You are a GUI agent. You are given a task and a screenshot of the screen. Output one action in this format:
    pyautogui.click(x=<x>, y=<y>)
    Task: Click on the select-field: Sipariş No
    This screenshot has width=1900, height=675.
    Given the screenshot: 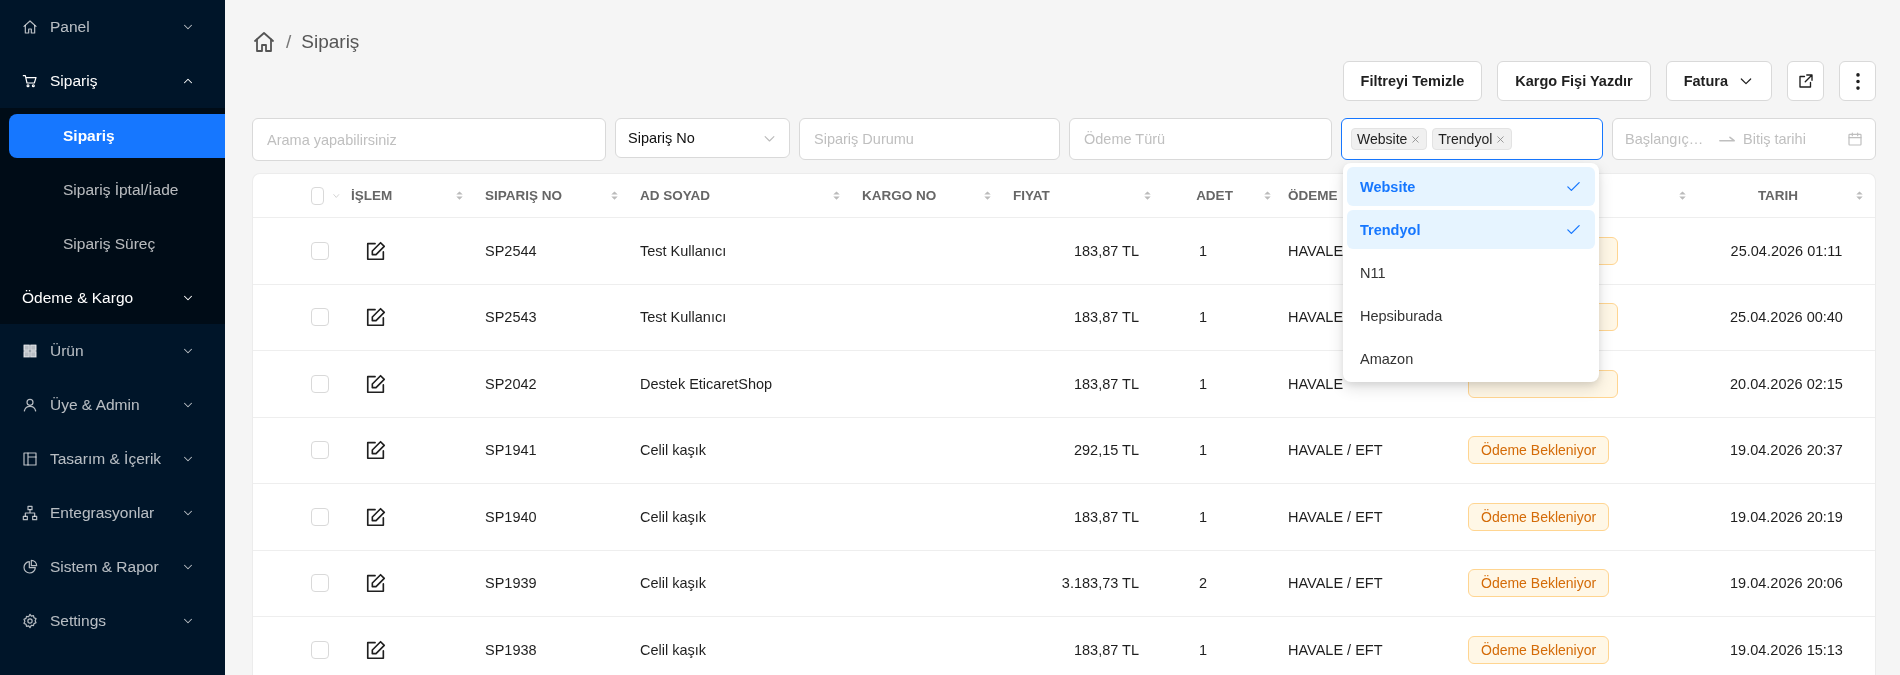 What is the action you would take?
    pyautogui.click(x=702, y=138)
    